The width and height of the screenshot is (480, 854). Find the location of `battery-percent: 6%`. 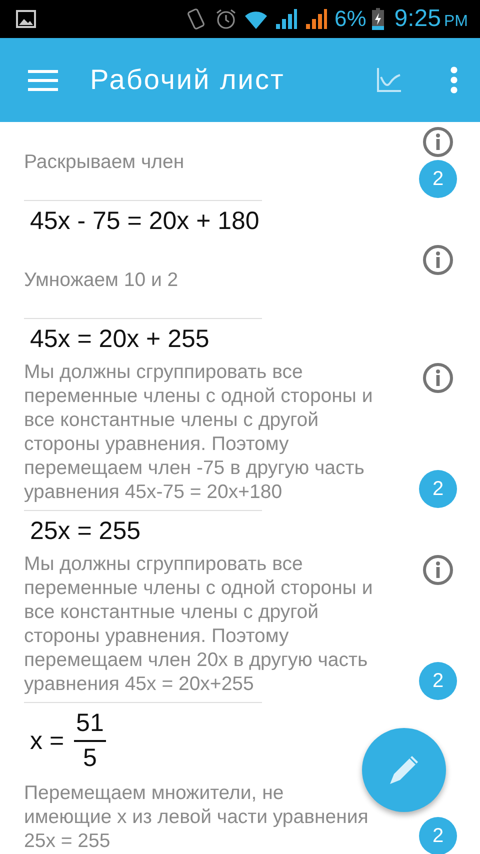

battery-percent: 6% is located at coordinates (350, 19).